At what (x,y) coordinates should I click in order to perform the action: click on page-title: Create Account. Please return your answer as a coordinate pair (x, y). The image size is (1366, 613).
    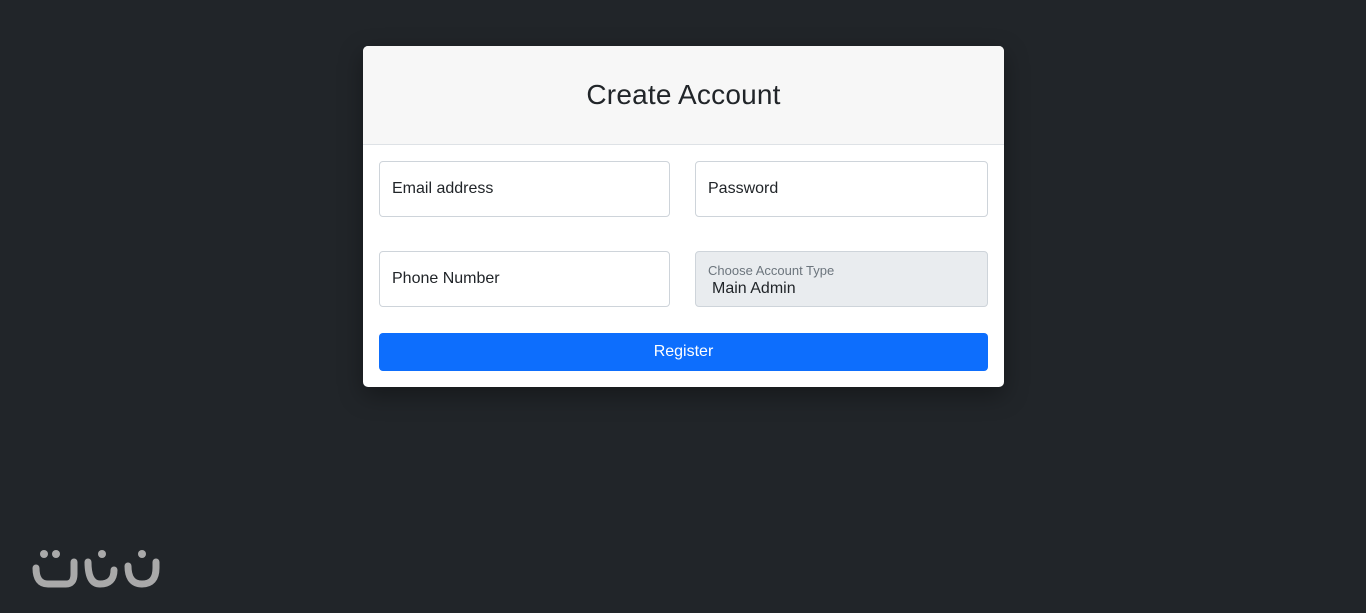
    Looking at the image, I should click on (683, 94).